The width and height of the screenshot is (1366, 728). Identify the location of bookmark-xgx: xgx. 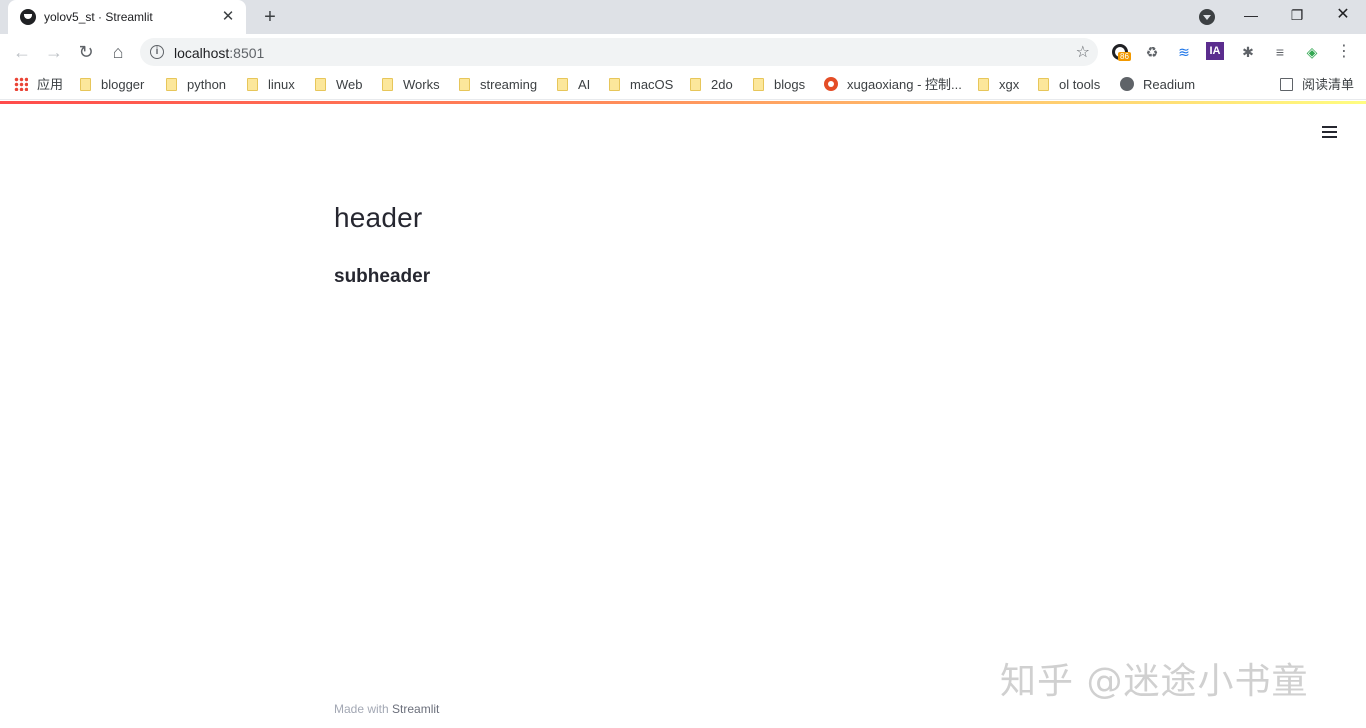
(998, 85).